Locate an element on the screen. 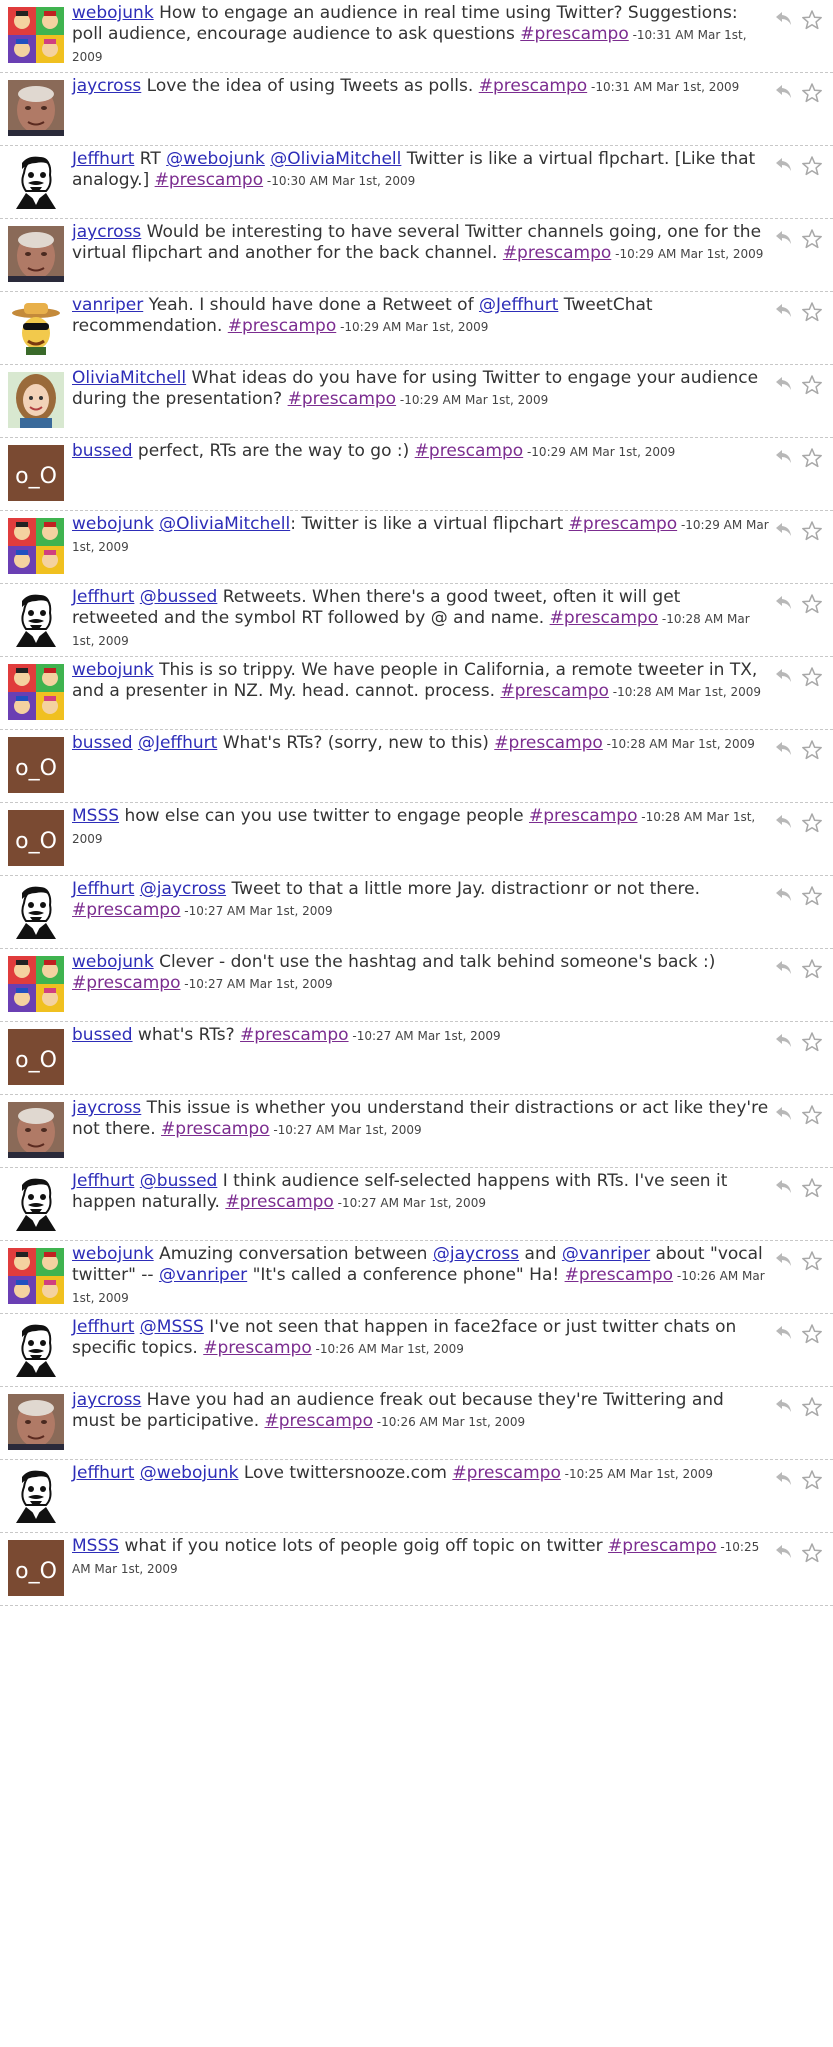  timestamp: -10:28 AM Mar 1st, 2009 is located at coordinates (679, 744).